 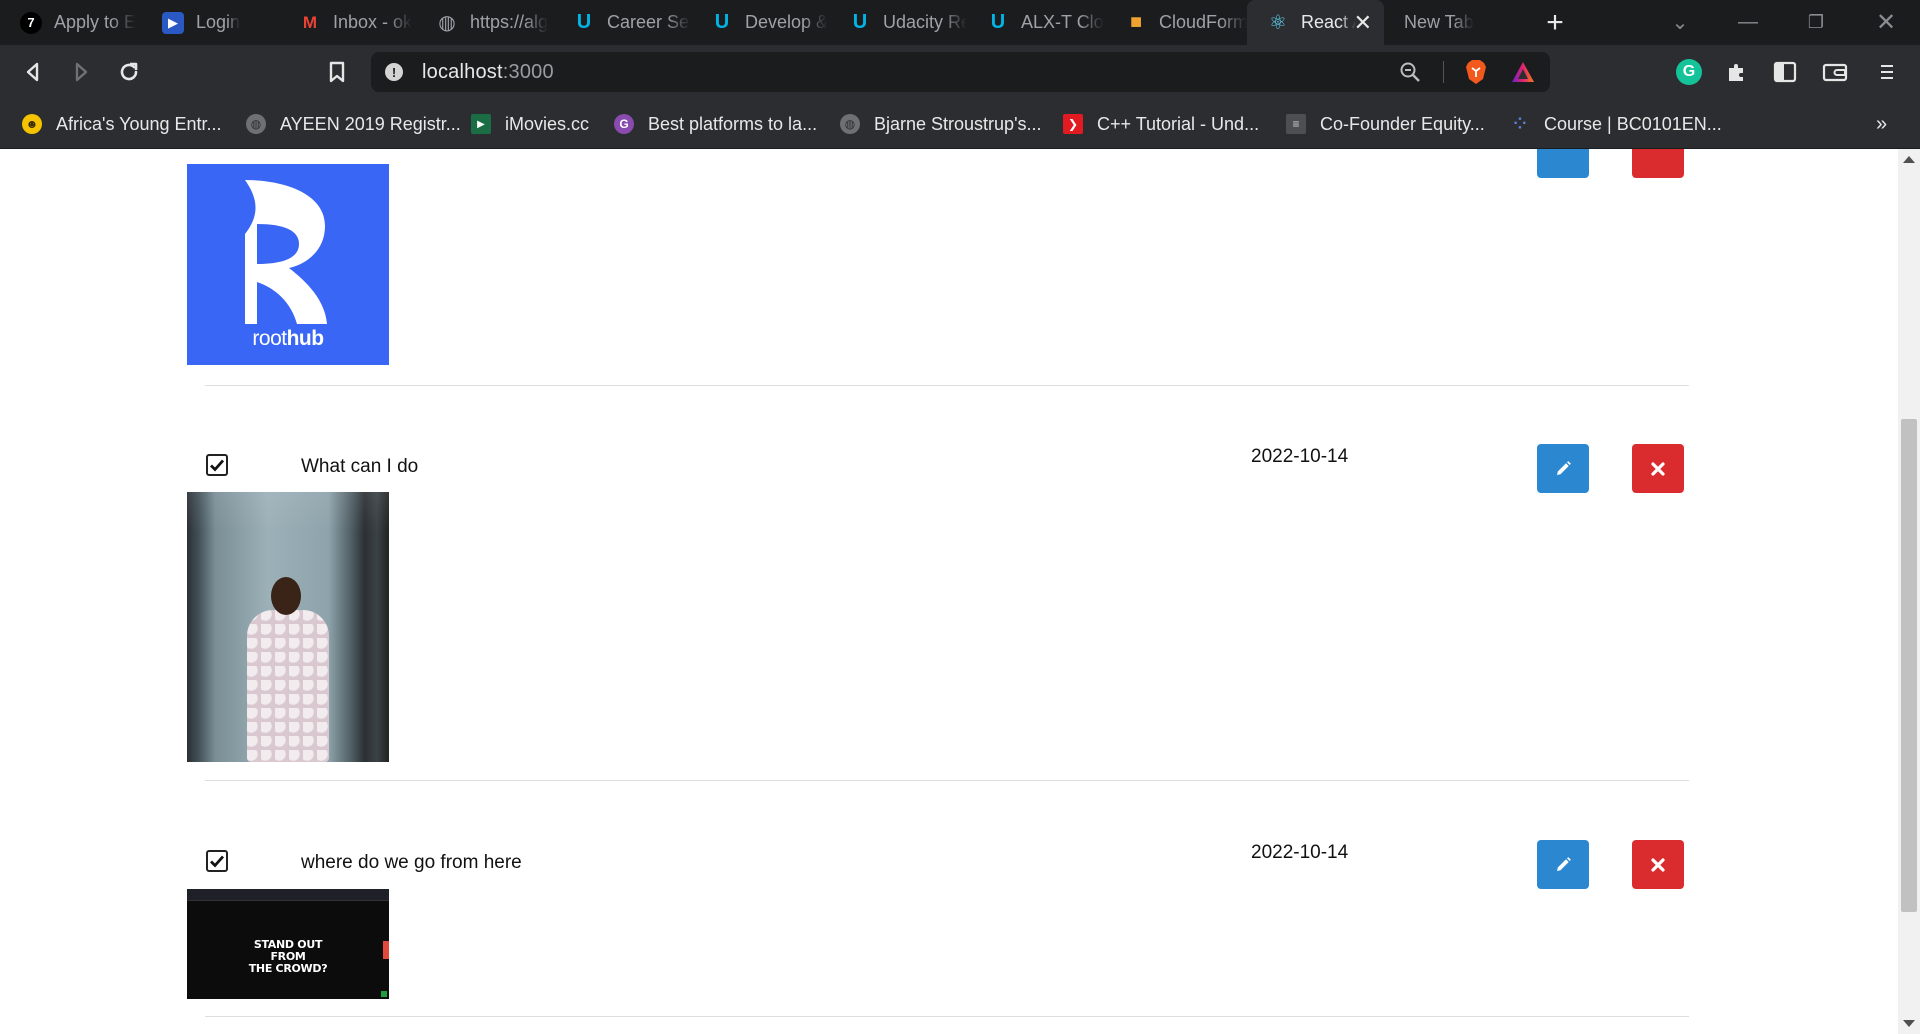 I want to click on menu-button, so click(x=1887, y=72).